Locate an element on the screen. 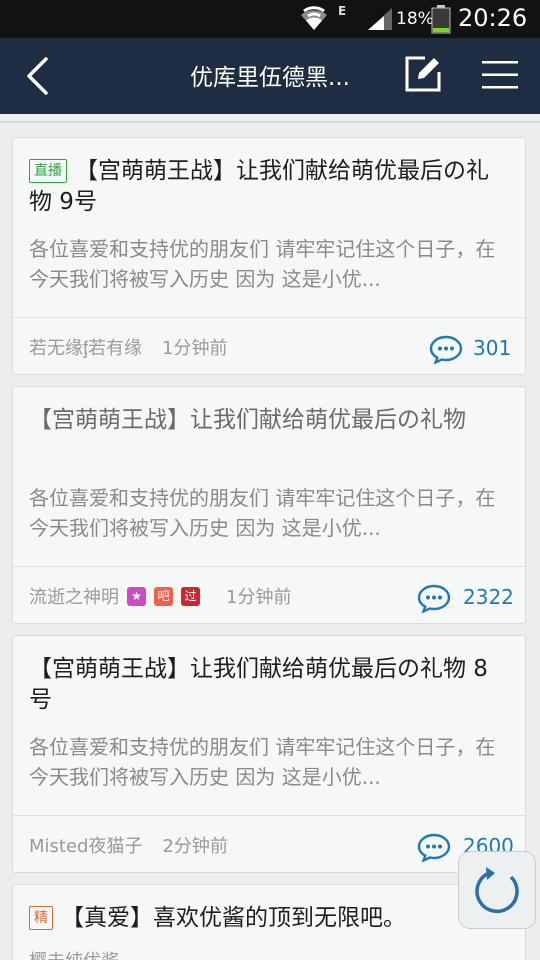 Image resolution: width=540 pixels, height=960 pixels. post-title: 精【真爱】喜欢优酱的顶到无限吧。 is located at coordinates (269, 918).